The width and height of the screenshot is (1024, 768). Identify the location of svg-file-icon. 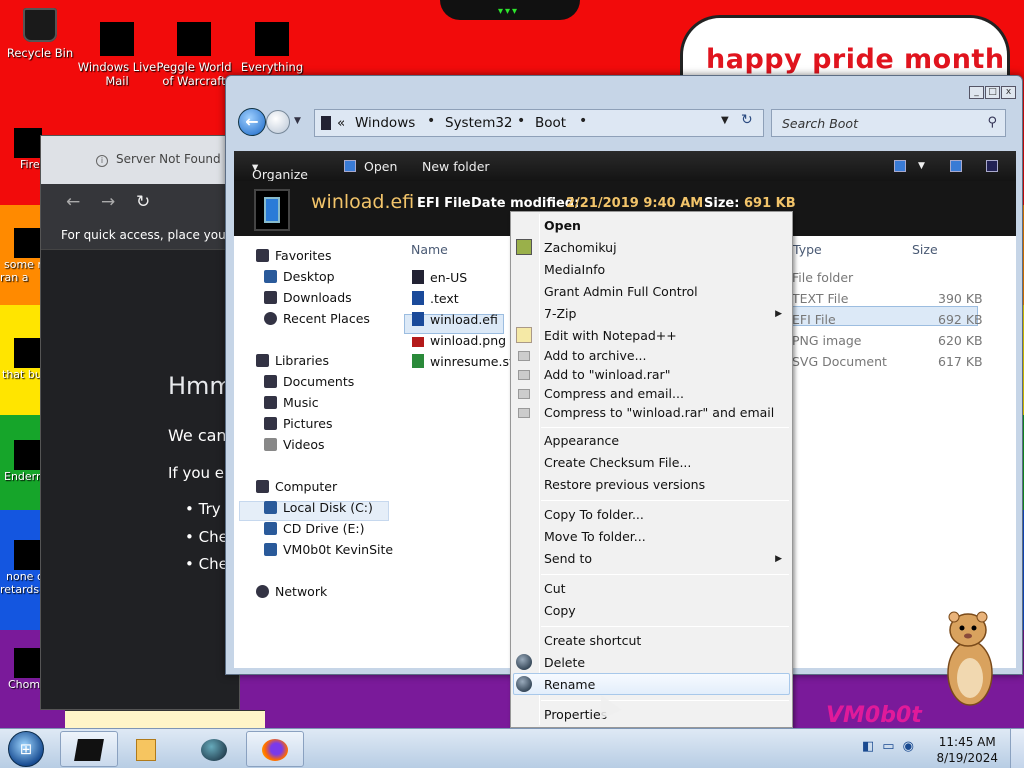
(418, 361).